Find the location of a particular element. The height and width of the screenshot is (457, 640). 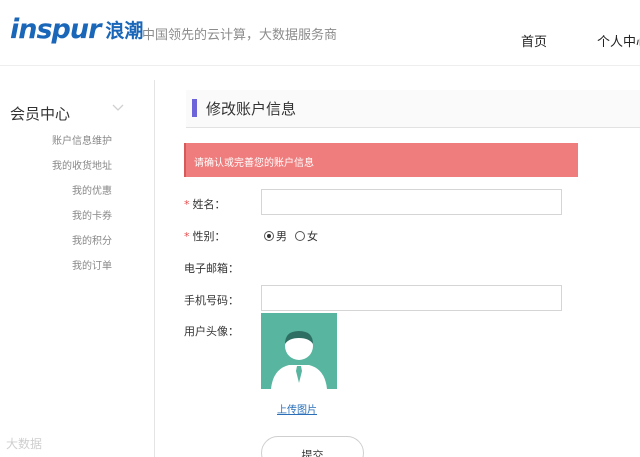

section-header: 修改账户信息 is located at coordinates (413, 109).